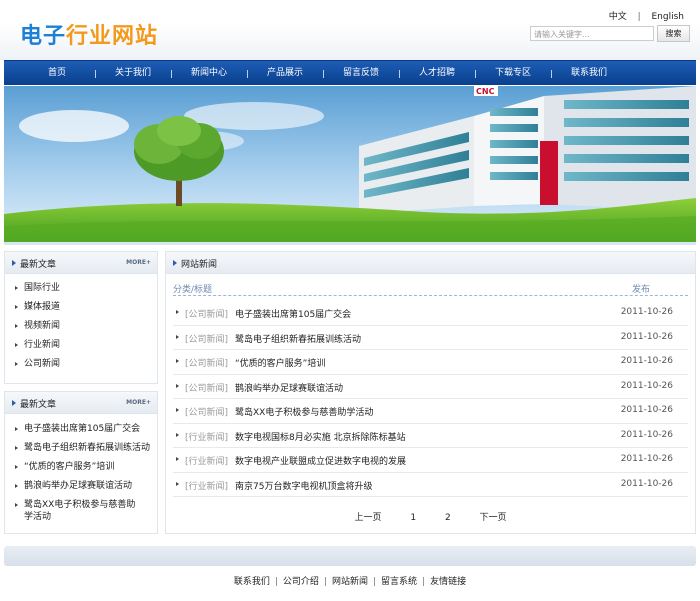 The width and height of the screenshot is (700, 601). What do you see at coordinates (350, 556) in the screenshot?
I see `footer-bar` at bounding box center [350, 556].